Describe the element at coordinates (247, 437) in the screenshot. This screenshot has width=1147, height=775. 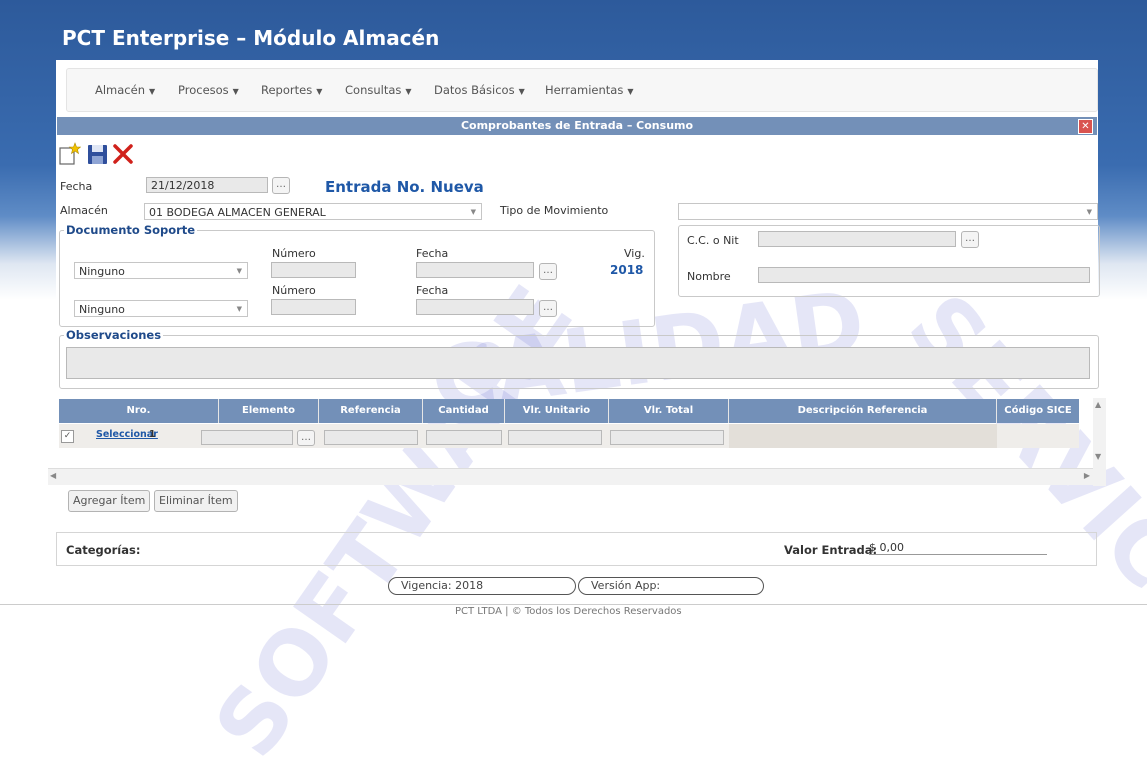
I see `elemento-input` at that location.